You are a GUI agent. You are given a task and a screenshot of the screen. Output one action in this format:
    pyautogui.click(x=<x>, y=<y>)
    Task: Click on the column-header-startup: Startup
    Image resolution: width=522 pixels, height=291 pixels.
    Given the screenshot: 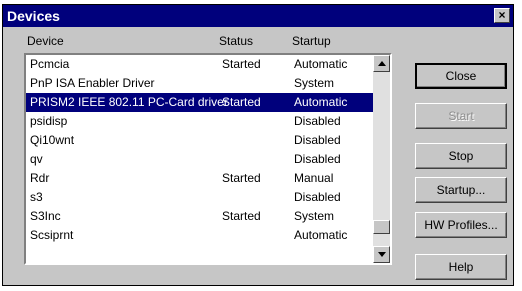 What is the action you would take?
    pyautogui.click(x=311, y=41)
    